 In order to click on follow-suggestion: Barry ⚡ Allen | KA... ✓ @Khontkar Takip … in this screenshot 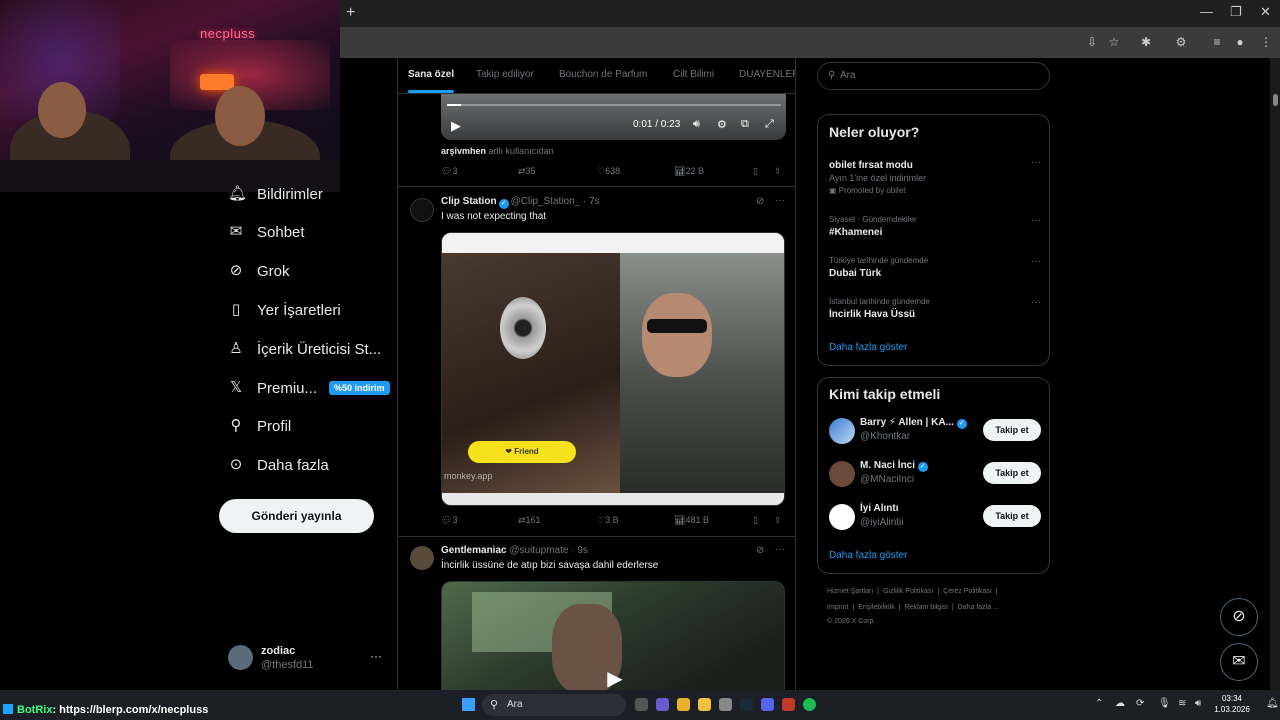, I will do `click(935, 431)`.